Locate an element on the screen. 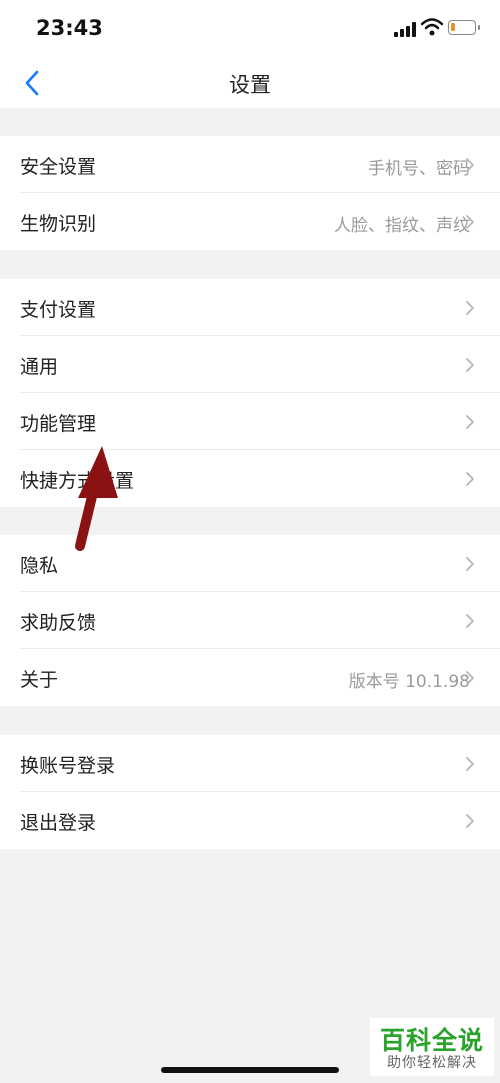  settings-item-security: 安全设置 手机号、密码 is located at coordinates (250, 164).